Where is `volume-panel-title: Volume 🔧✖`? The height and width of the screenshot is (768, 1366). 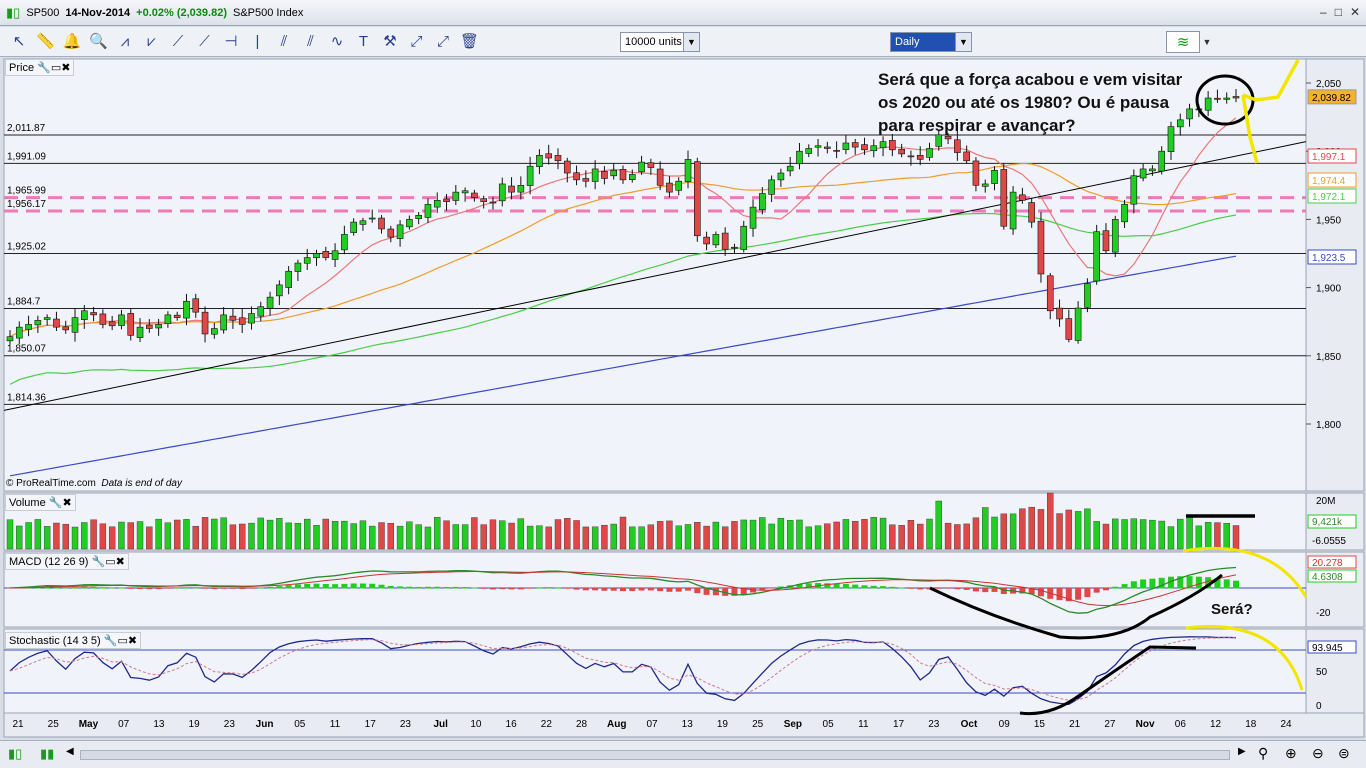
volume-panel-title: Volume 🔧✖ is located at coordinates (40, 502).